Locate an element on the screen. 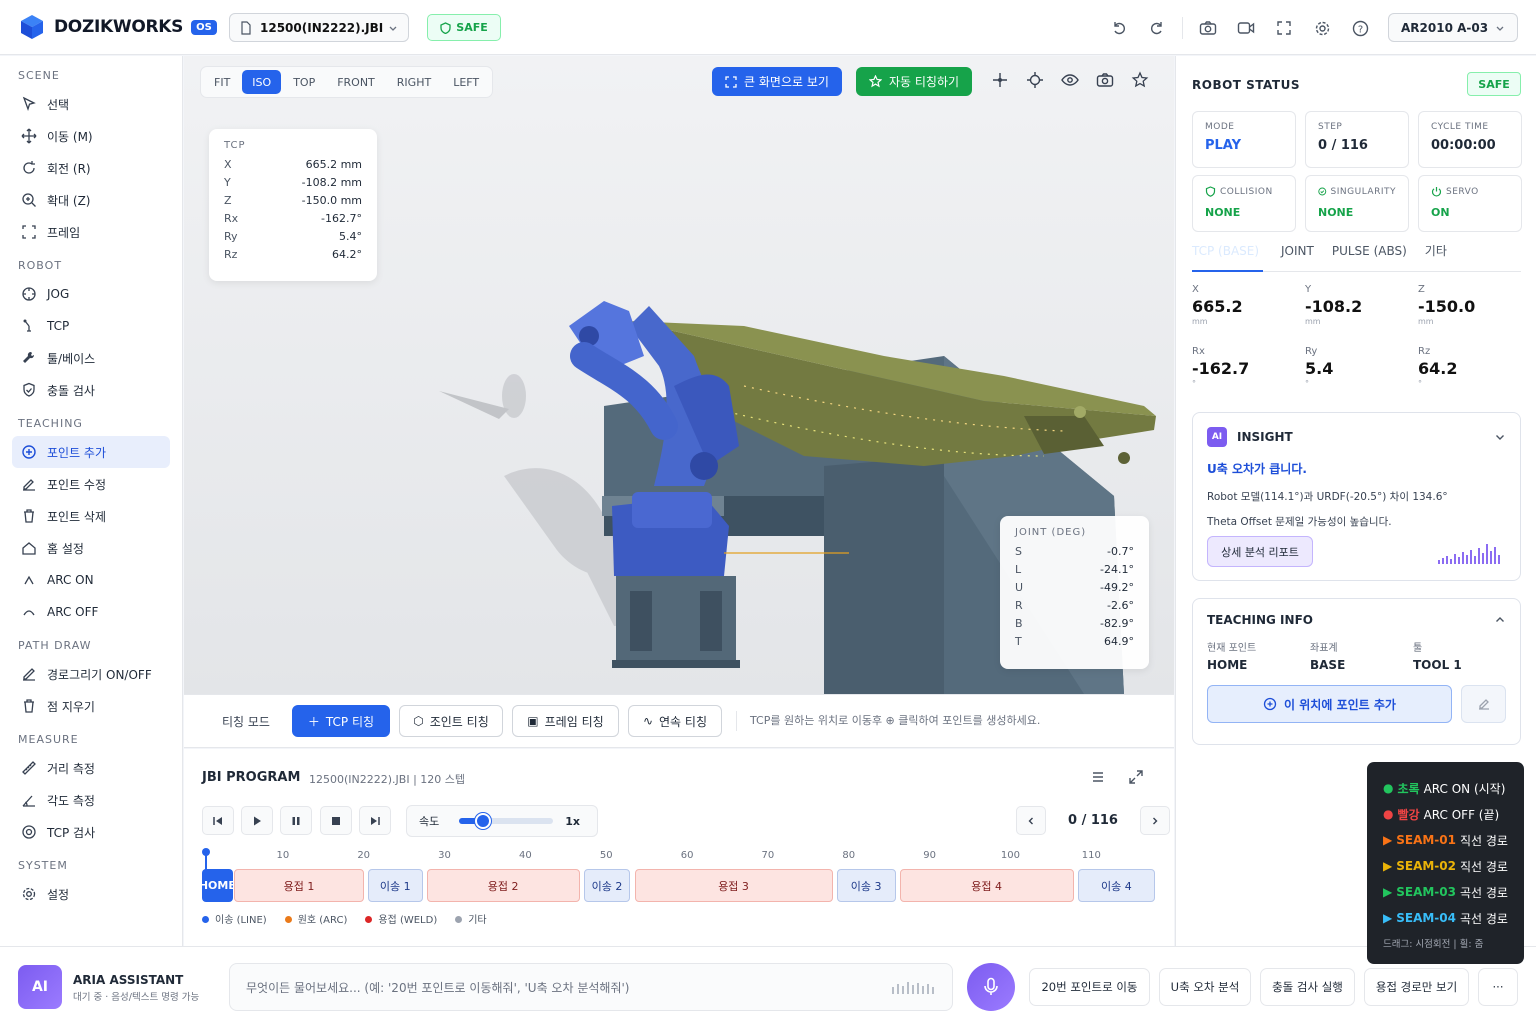 The image size is (1536, 1024). help-icon: ? is located at coordinates (1360, 28).